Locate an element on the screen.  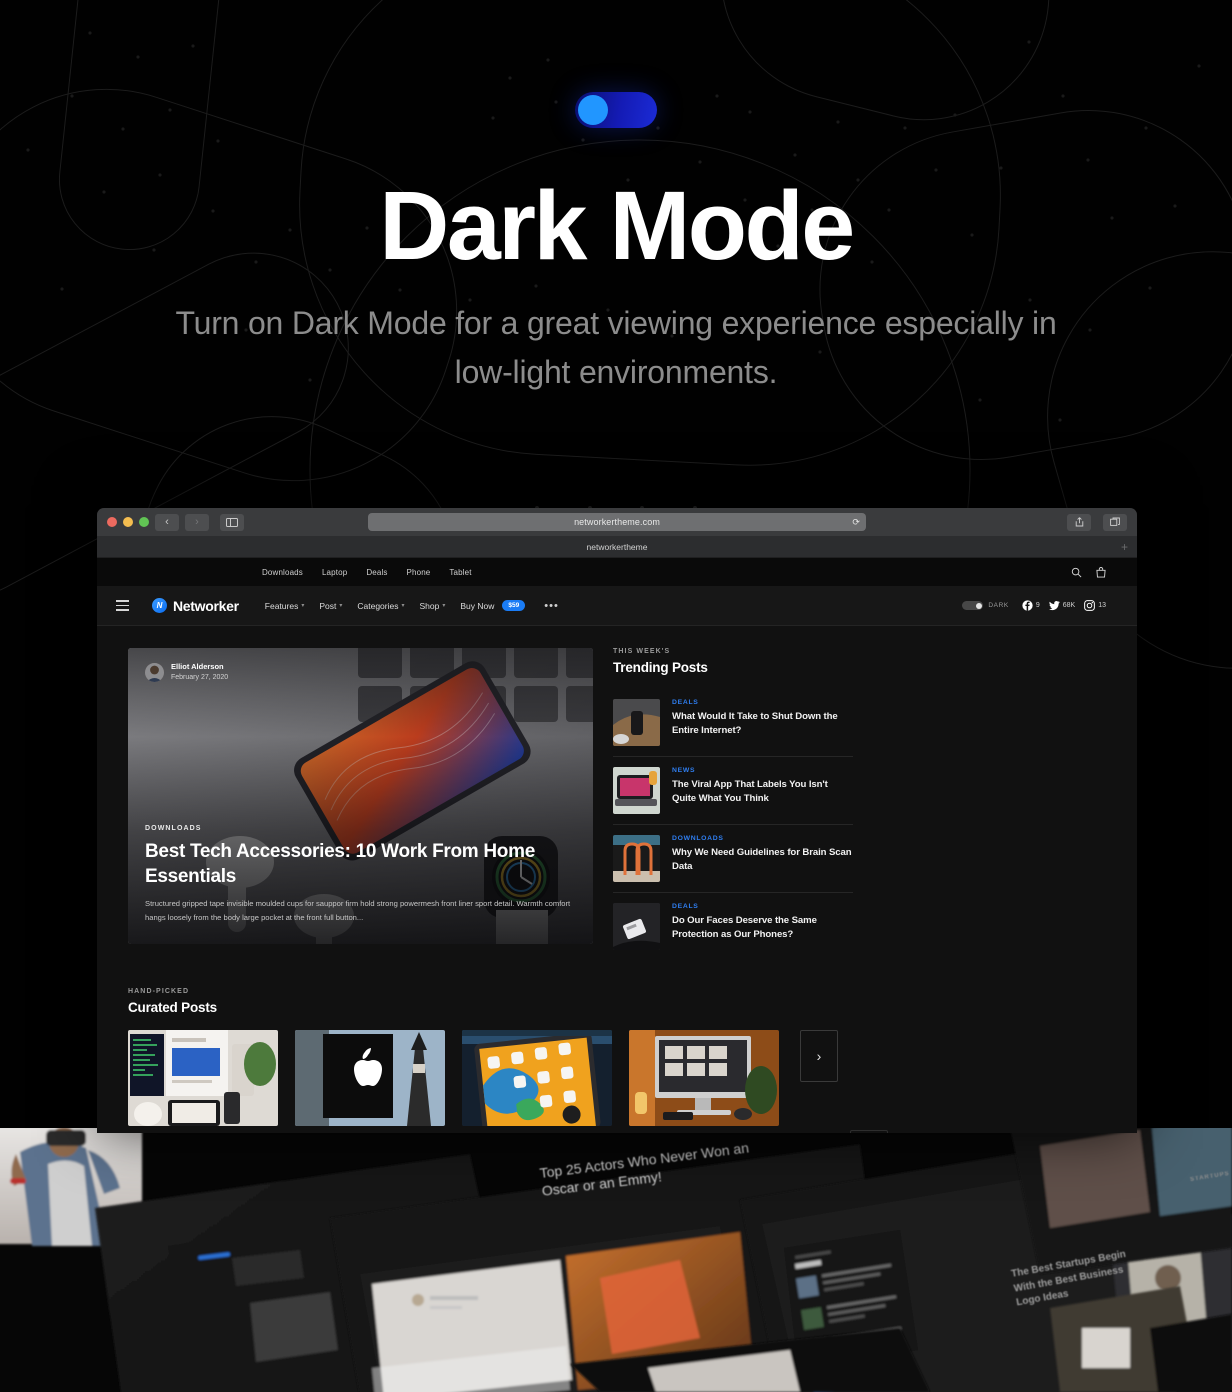
back-button: ‹ is located at coordinates (167, 522).